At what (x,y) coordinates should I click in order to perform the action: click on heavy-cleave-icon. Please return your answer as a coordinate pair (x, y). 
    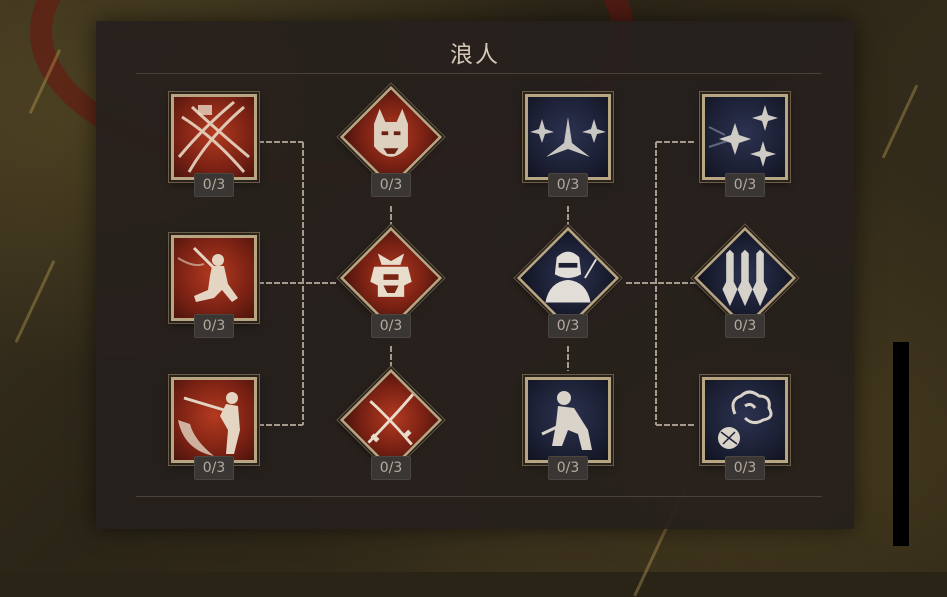
    Looking at the image, I should click on (209, 424).